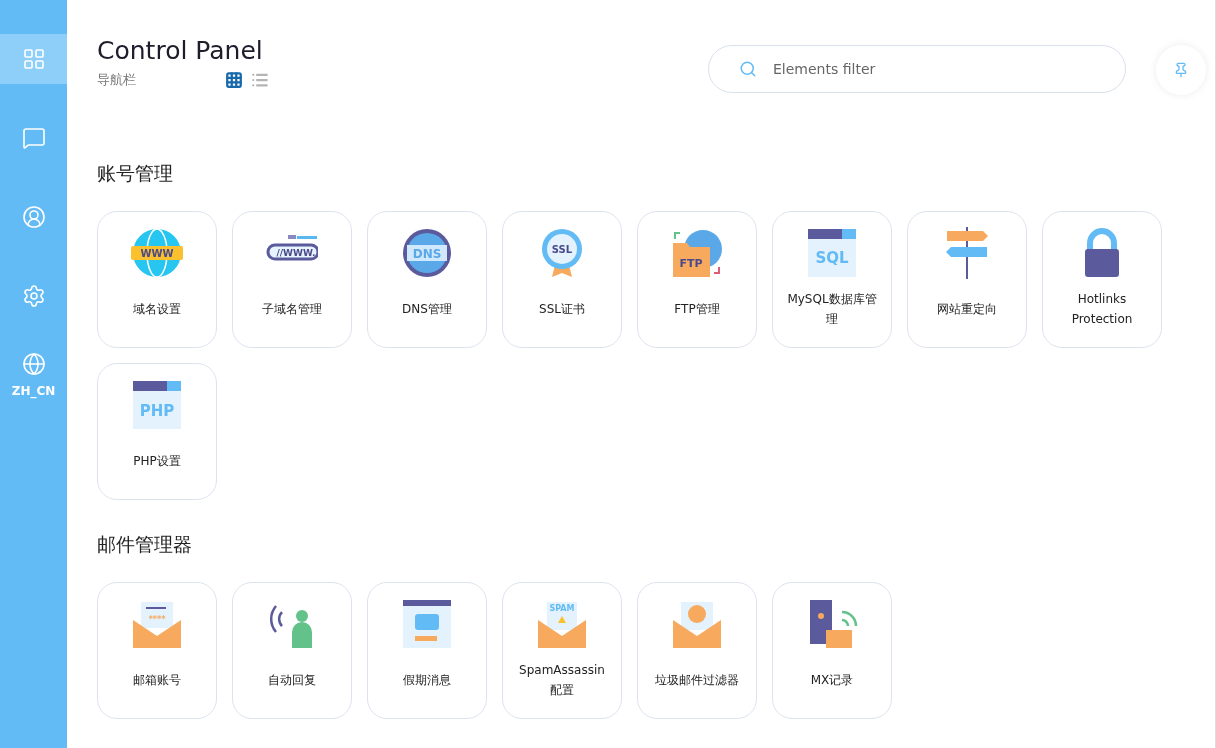  Describe the element at coordinates (832, 253) in the screenshot. I see `database-window-icon: SQL` at that location.